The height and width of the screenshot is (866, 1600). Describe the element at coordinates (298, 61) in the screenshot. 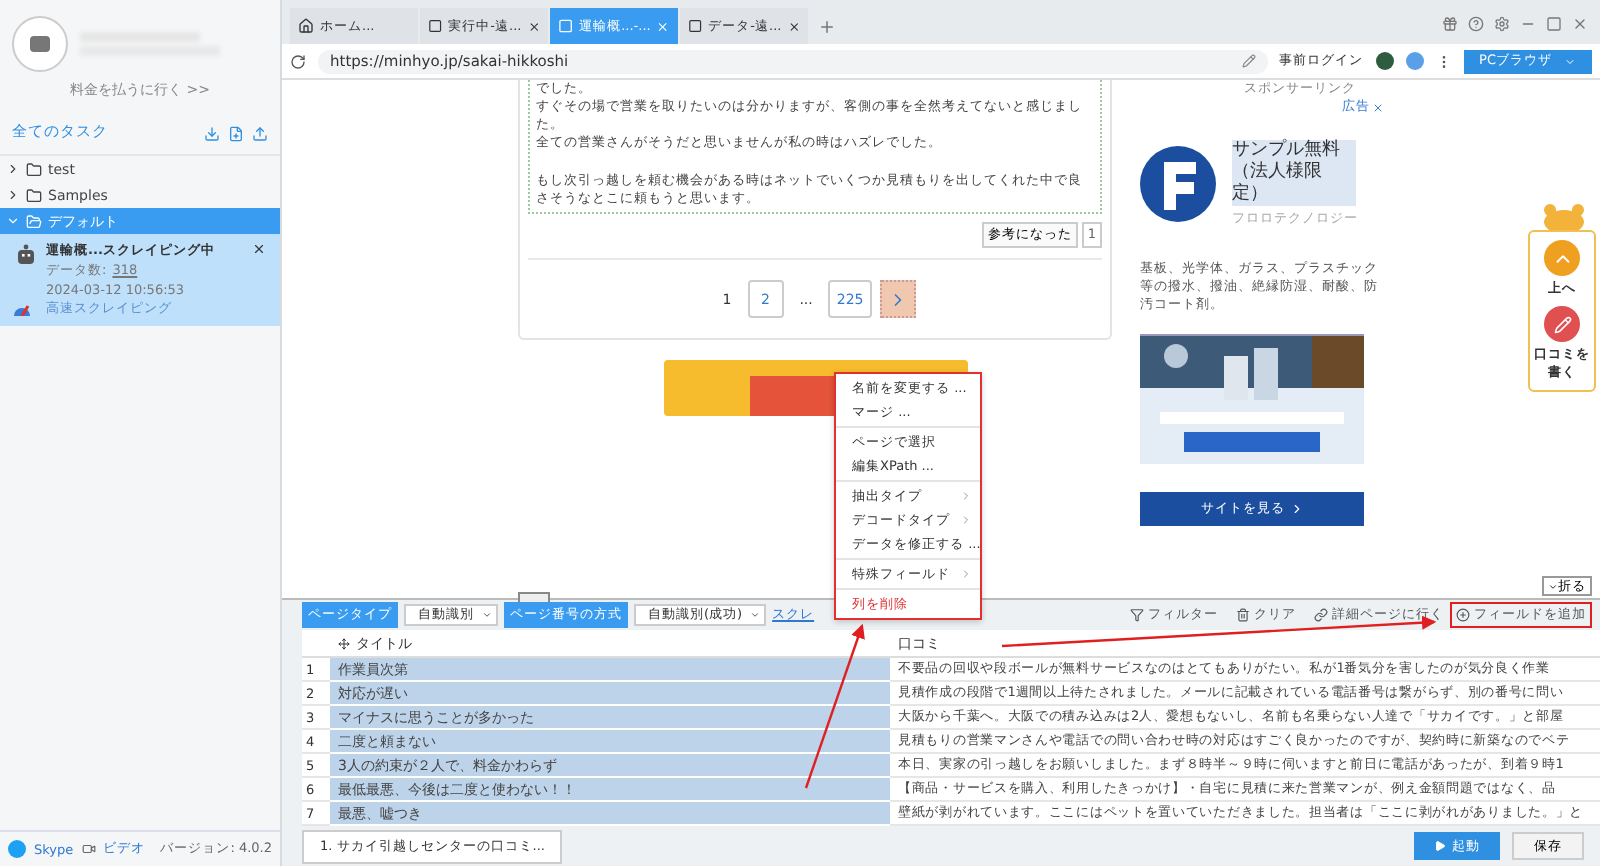

I see `reload-icon` at that location.